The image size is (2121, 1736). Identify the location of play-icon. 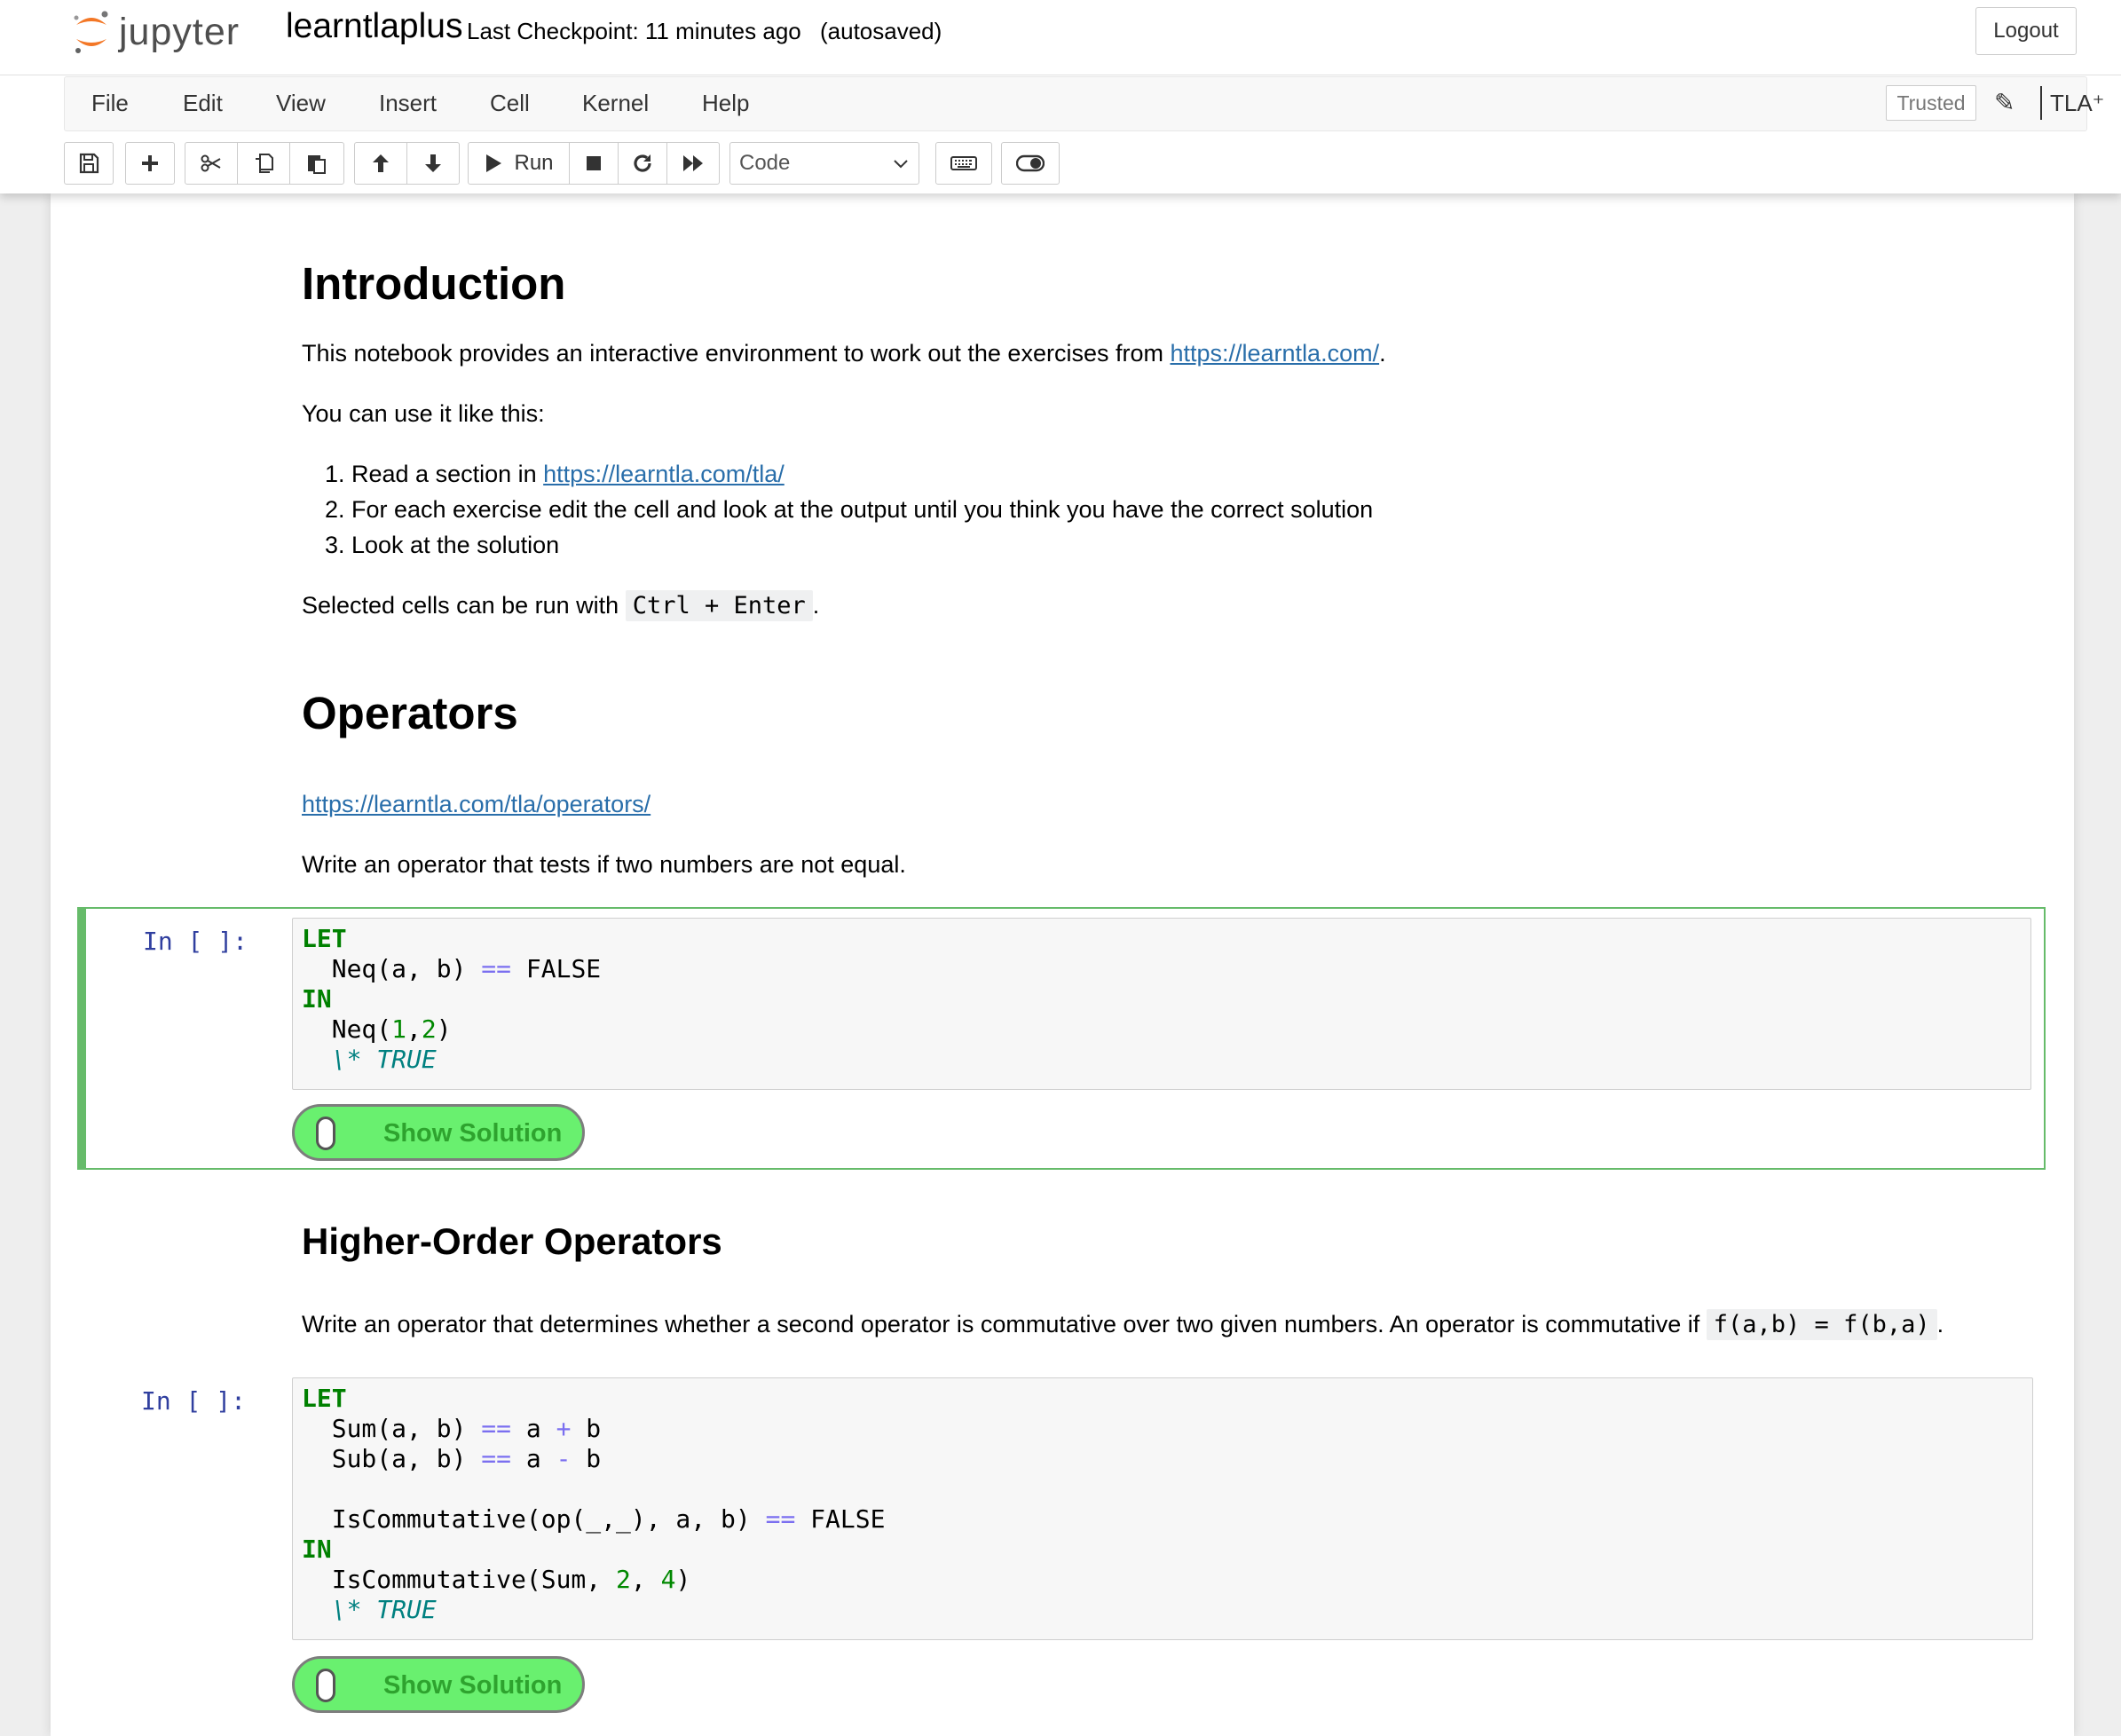
(494, 163).